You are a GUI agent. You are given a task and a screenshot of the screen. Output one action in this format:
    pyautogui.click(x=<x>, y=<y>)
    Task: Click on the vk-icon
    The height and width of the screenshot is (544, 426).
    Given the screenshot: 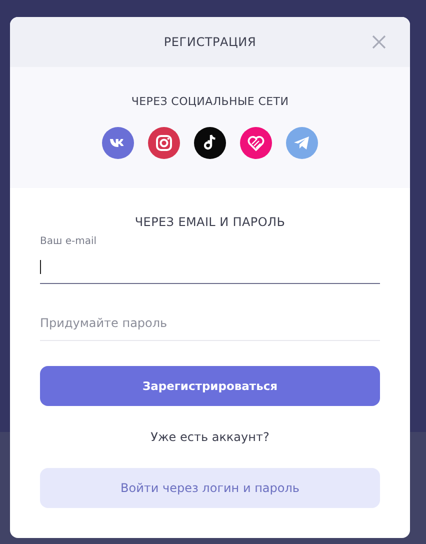 What is the action you would take?
    pyautogui.click(x=118, y=143)
    